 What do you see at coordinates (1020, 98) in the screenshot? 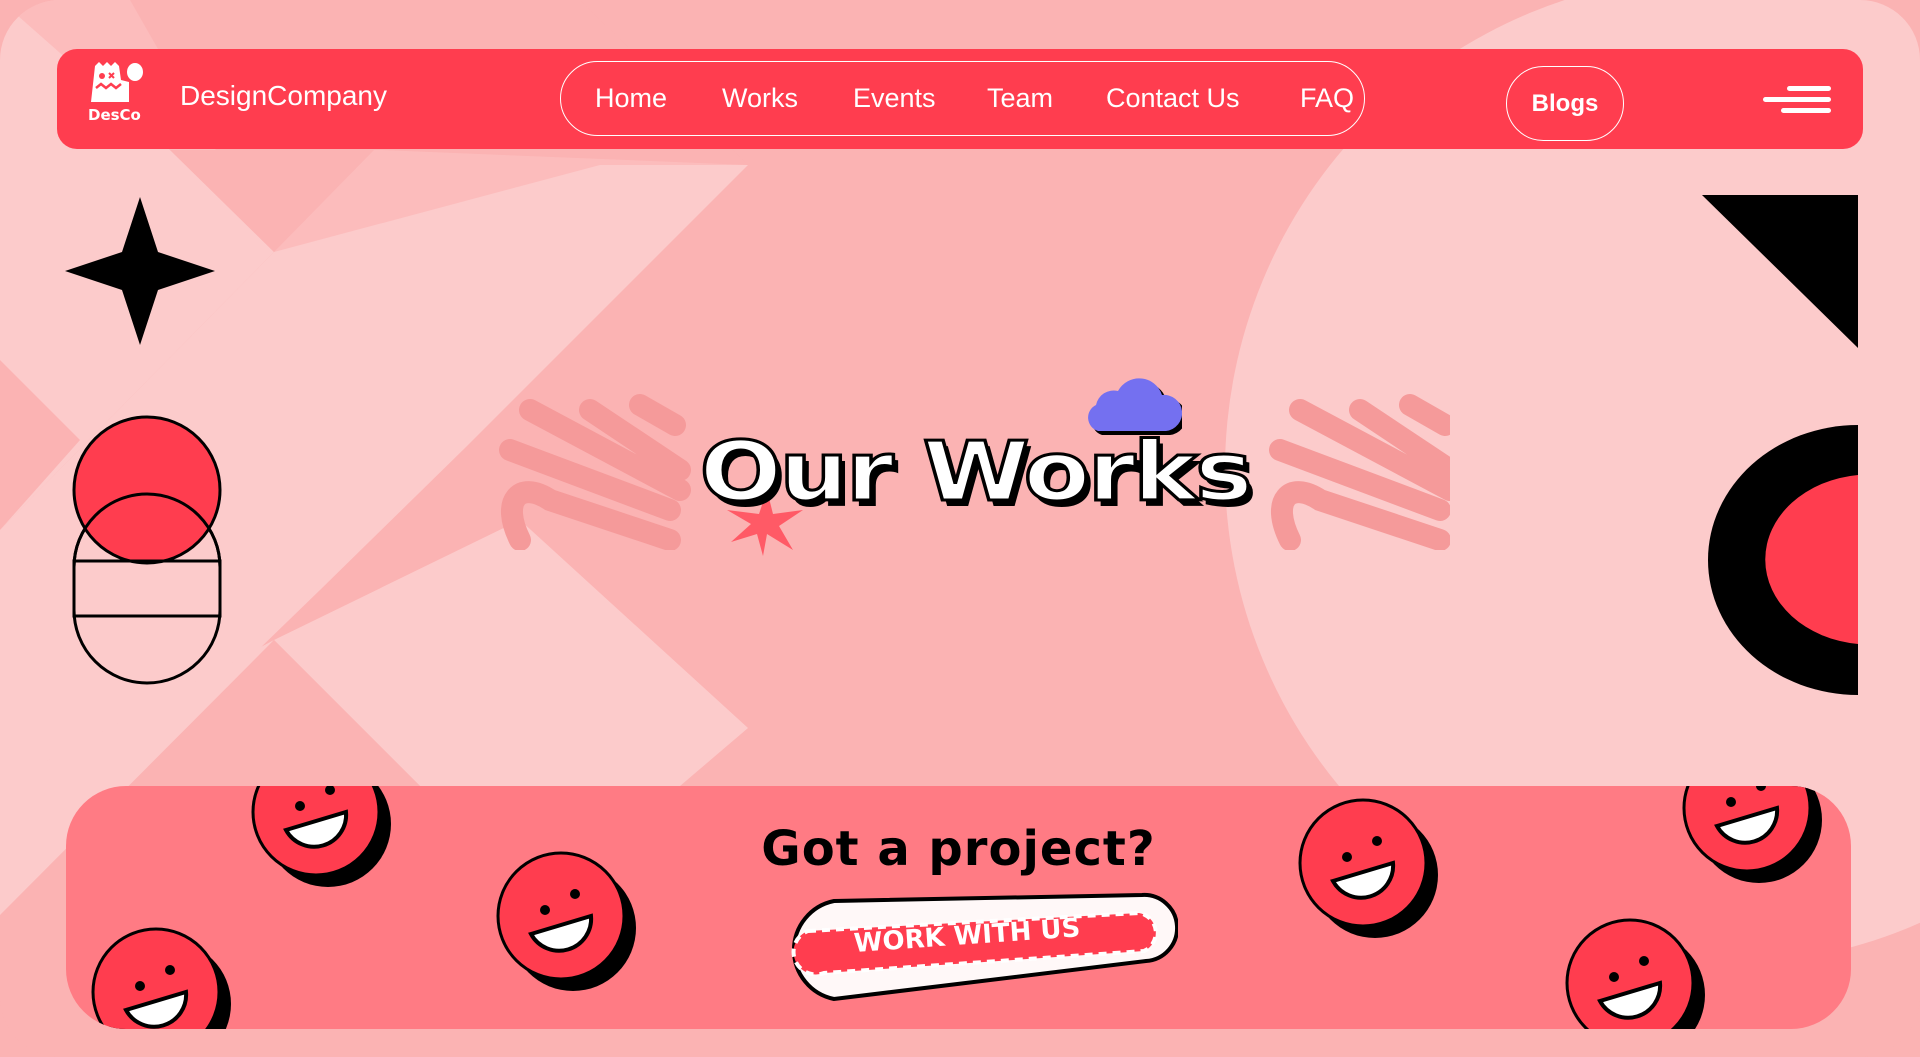
I see `nav-team: Team` at bounding box center [1020, 98].